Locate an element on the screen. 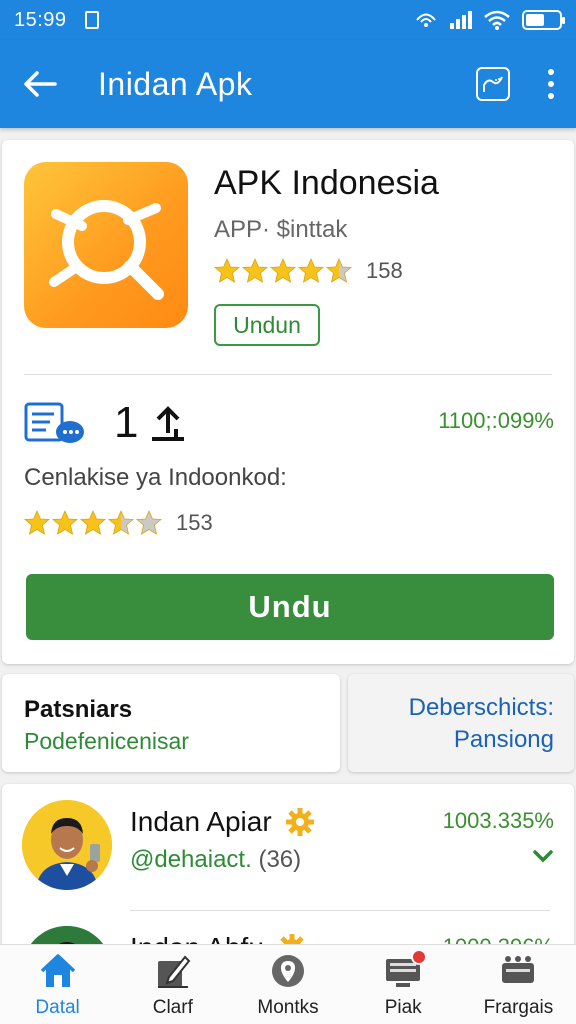  partners-subtitle: Podefenicenisar is located at coordinates (106, 741).